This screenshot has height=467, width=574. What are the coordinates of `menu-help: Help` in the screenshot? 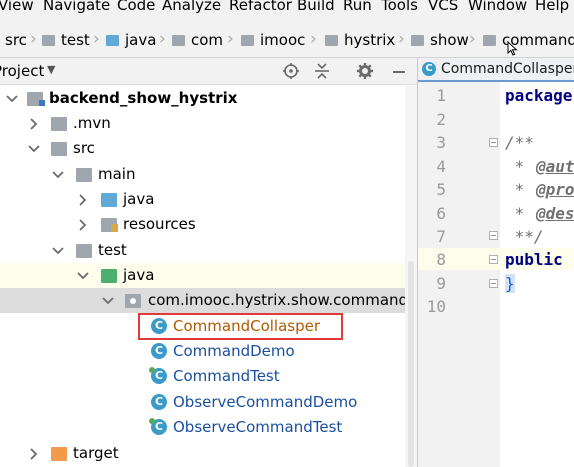 It's located at (552, 6).